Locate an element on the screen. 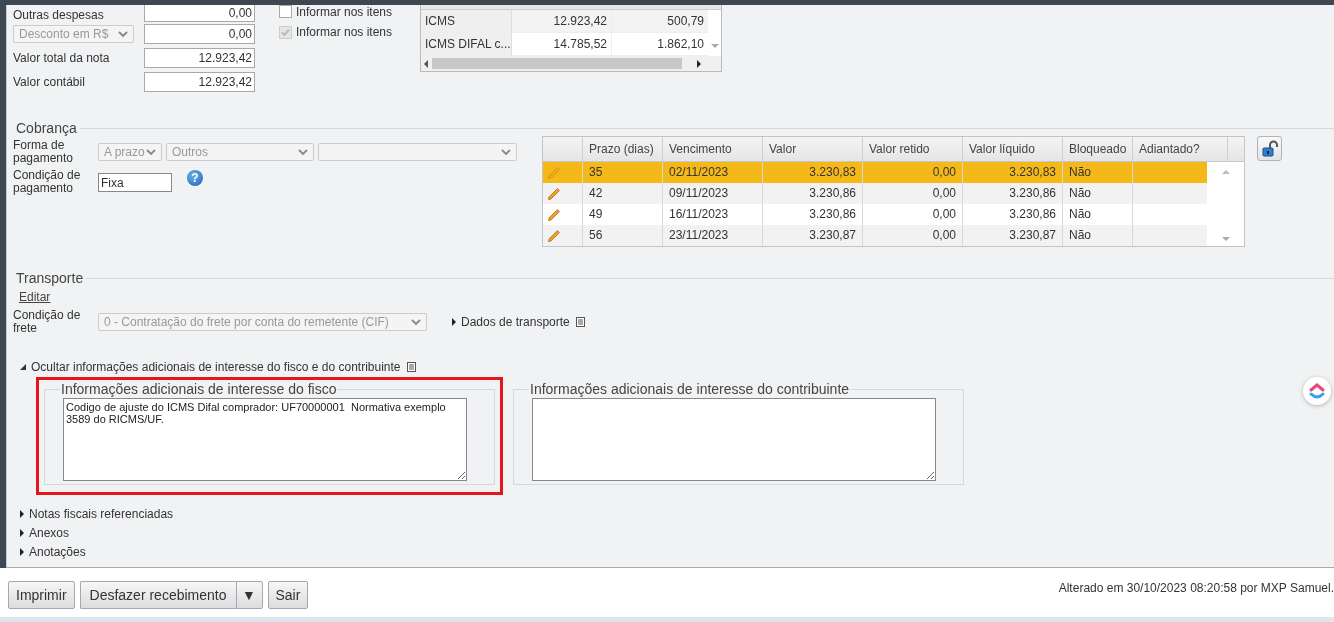 The image size is (1334, 622). split-button: Desfazer recebimento is located at coordinates (157, 595).